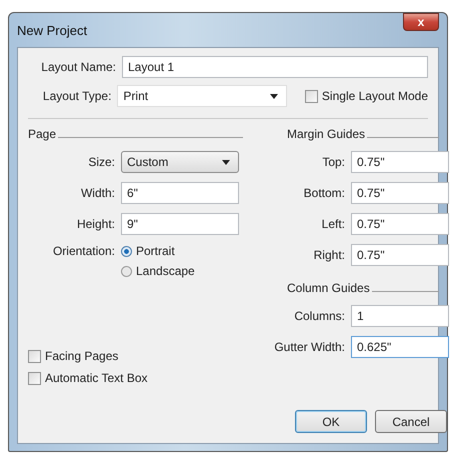  What do you see at coordinates (95, 224) in the screenshot?
I see `field-label: Height:` at bounding box center [95, 224].